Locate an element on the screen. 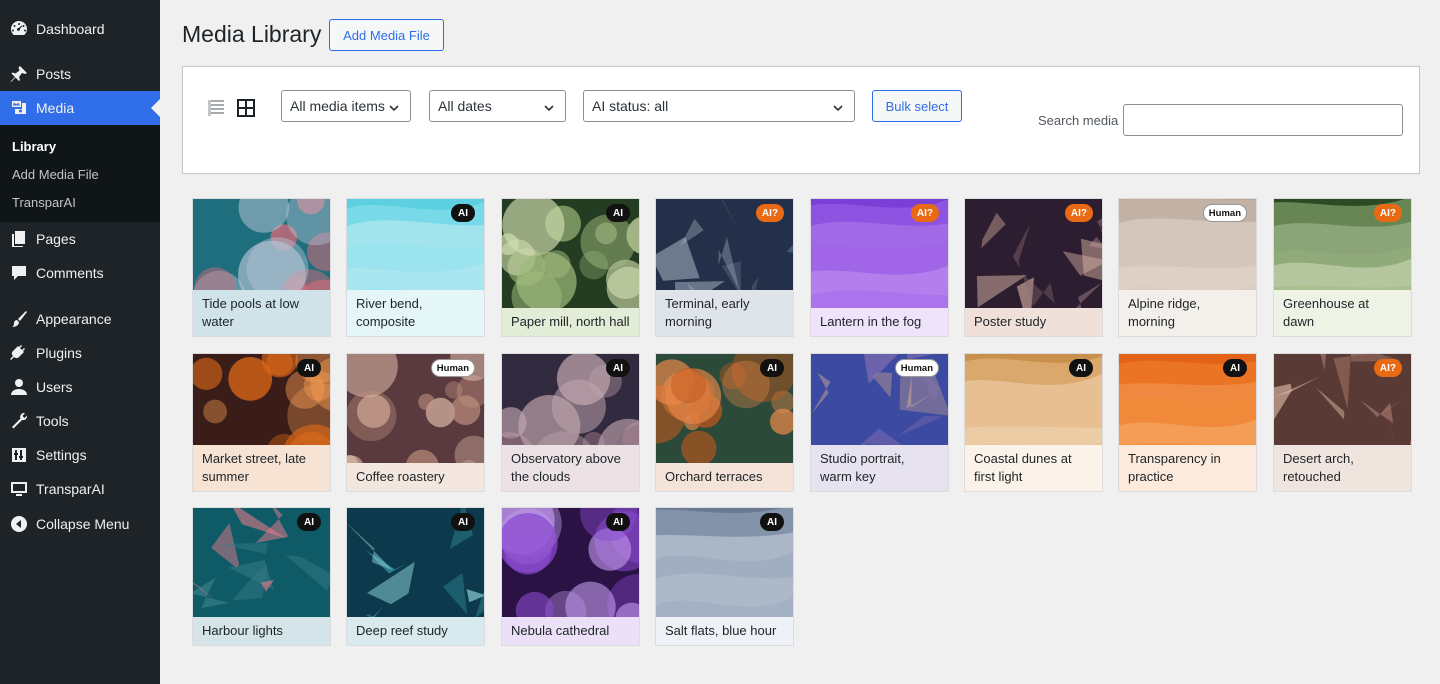 The image size is (1440, 684). media-title: Market street, late summer is located at coordinates (261, 468).